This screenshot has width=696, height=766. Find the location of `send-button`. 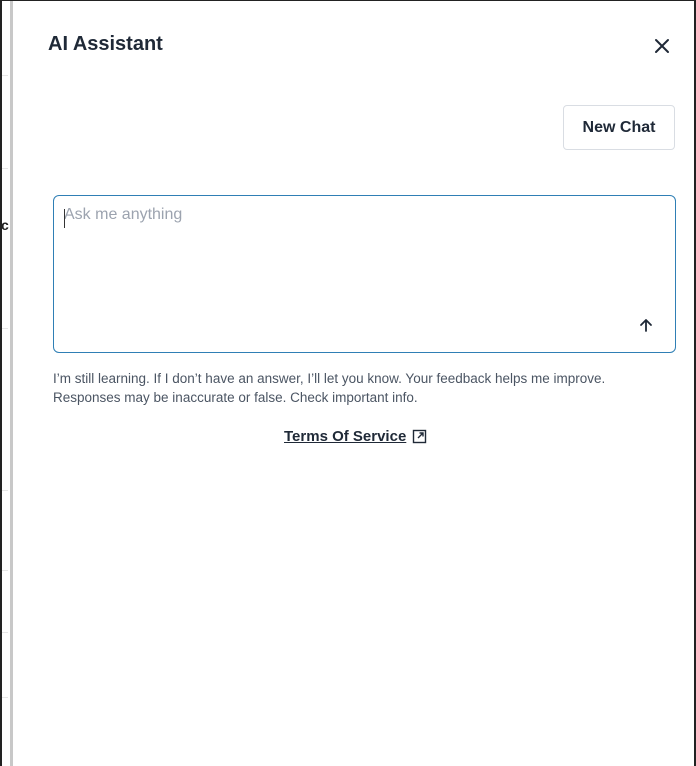

send-button is located at coordinates (646, 325).